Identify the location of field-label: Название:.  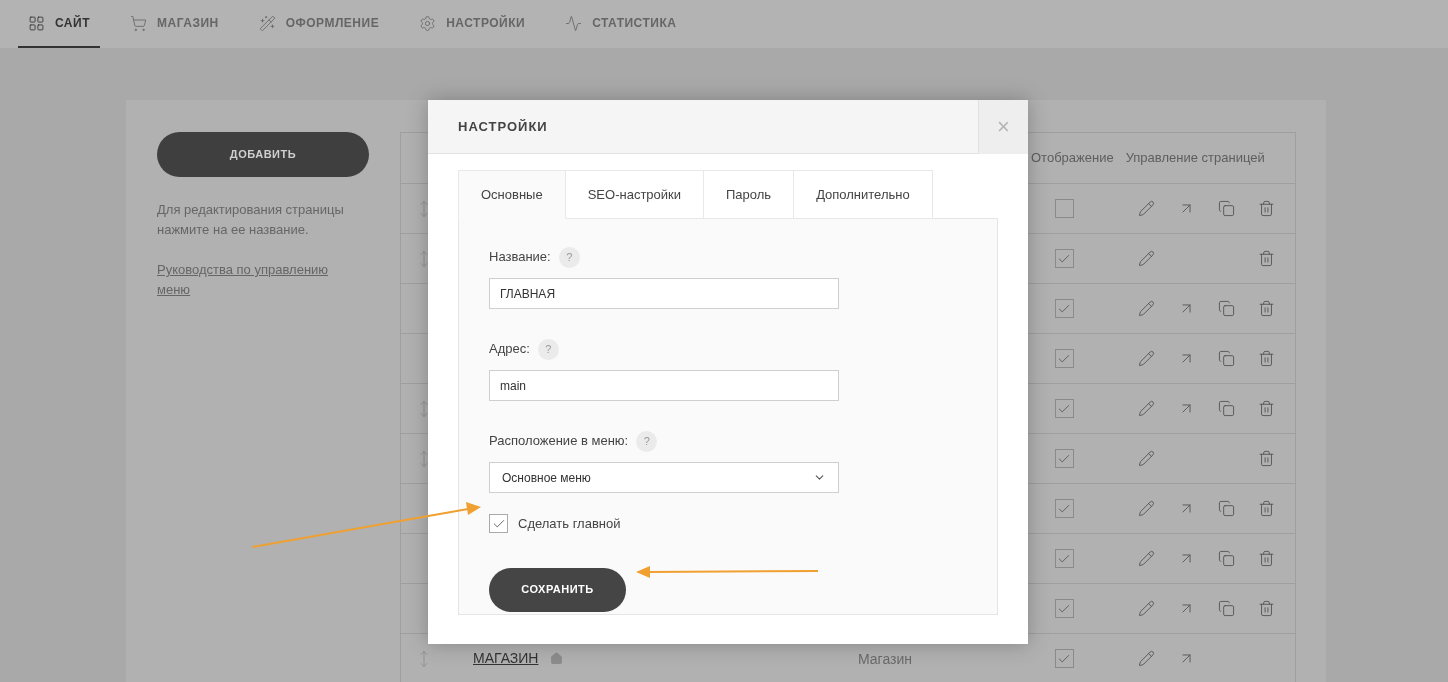
(520, 257).